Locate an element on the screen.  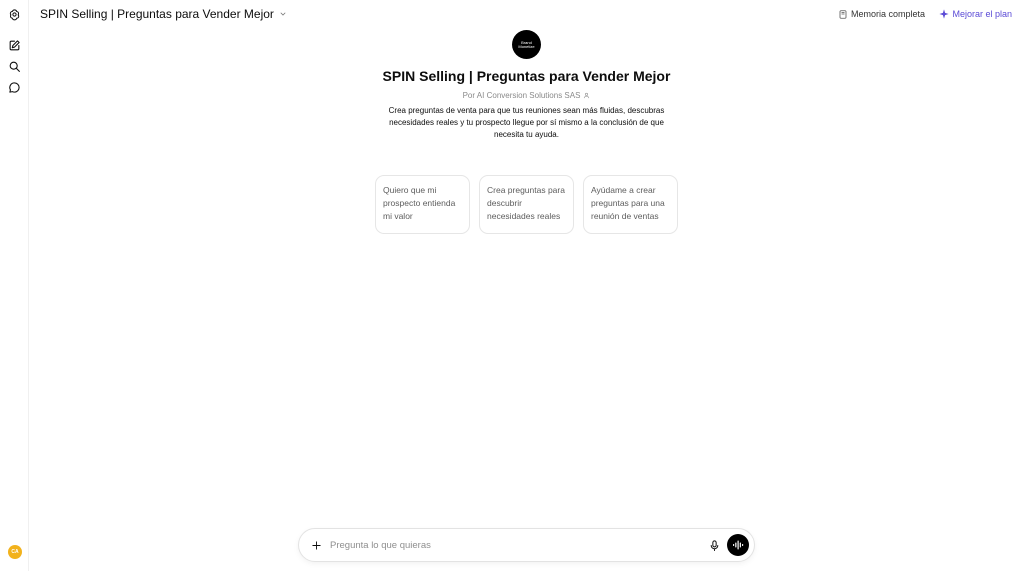
avatar-initials: CA is located at coordinates (15, 552).